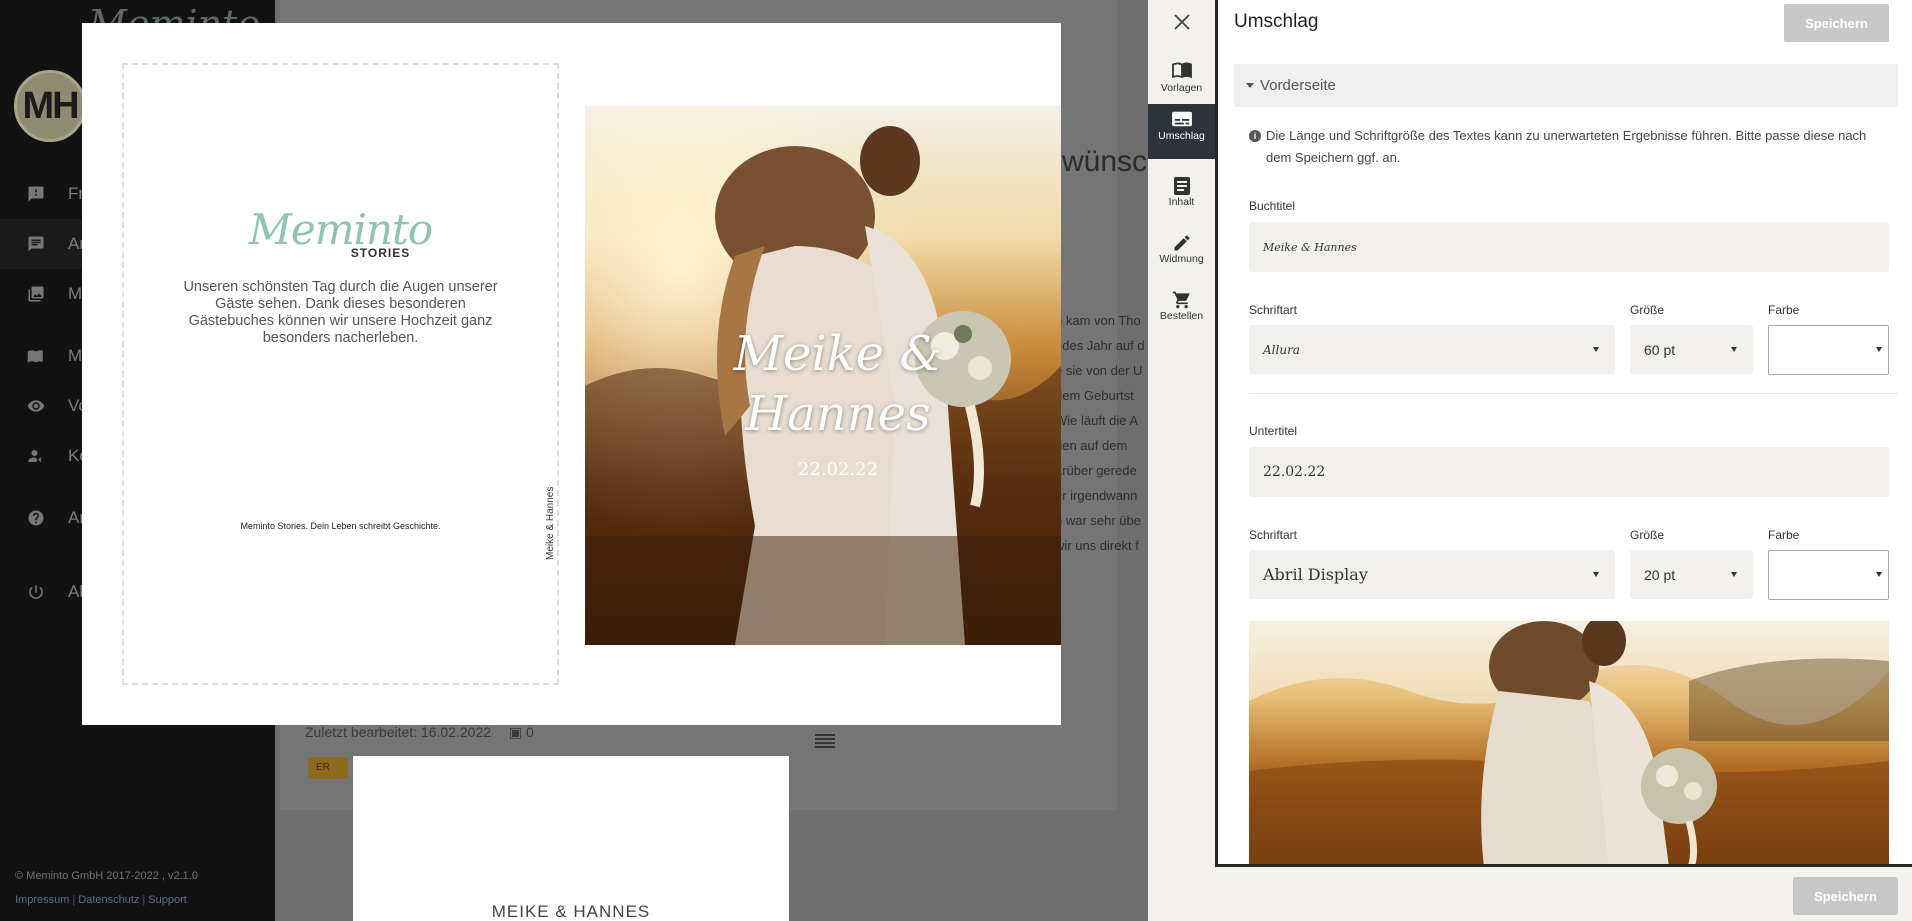  I want to click on last-edited-info: Zuletzt bearbeitet: 16.02.2022 ▣ 0, so click(419, 732).